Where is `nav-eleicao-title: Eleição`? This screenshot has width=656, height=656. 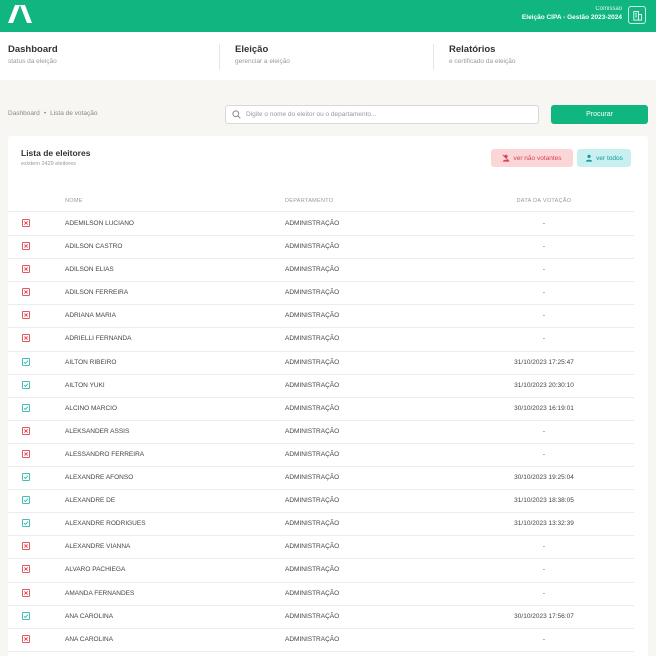 nav-eleicao-title: Eleição is located at coordinates (252, 49).